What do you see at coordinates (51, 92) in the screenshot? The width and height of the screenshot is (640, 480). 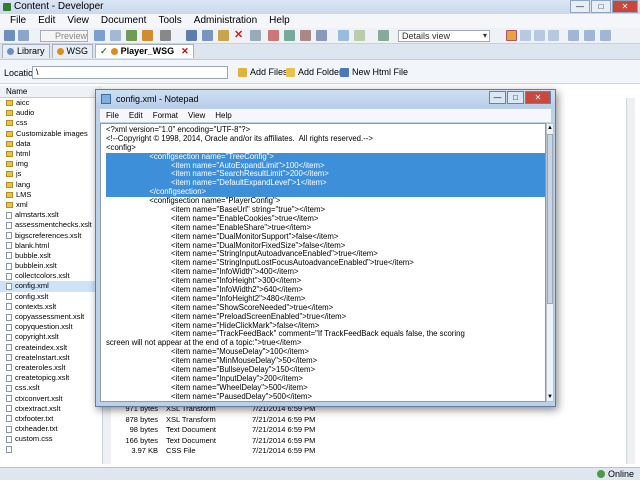 I see `column-header-name: Name` at bounding box center [51, 92].